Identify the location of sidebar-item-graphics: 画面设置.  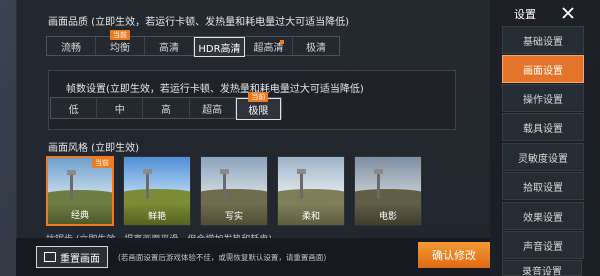
(543, 69).